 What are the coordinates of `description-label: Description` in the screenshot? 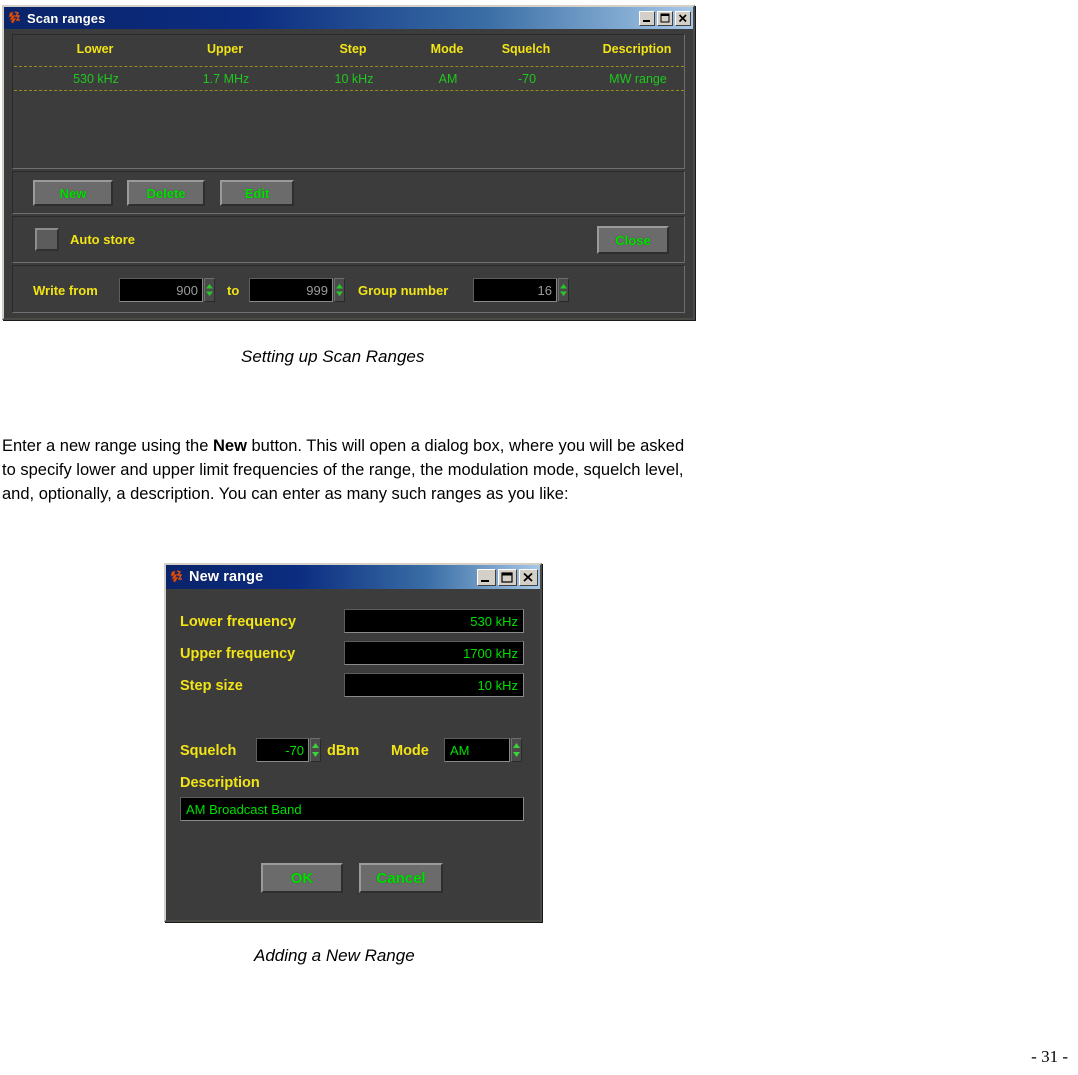 It's located at (220, 783).